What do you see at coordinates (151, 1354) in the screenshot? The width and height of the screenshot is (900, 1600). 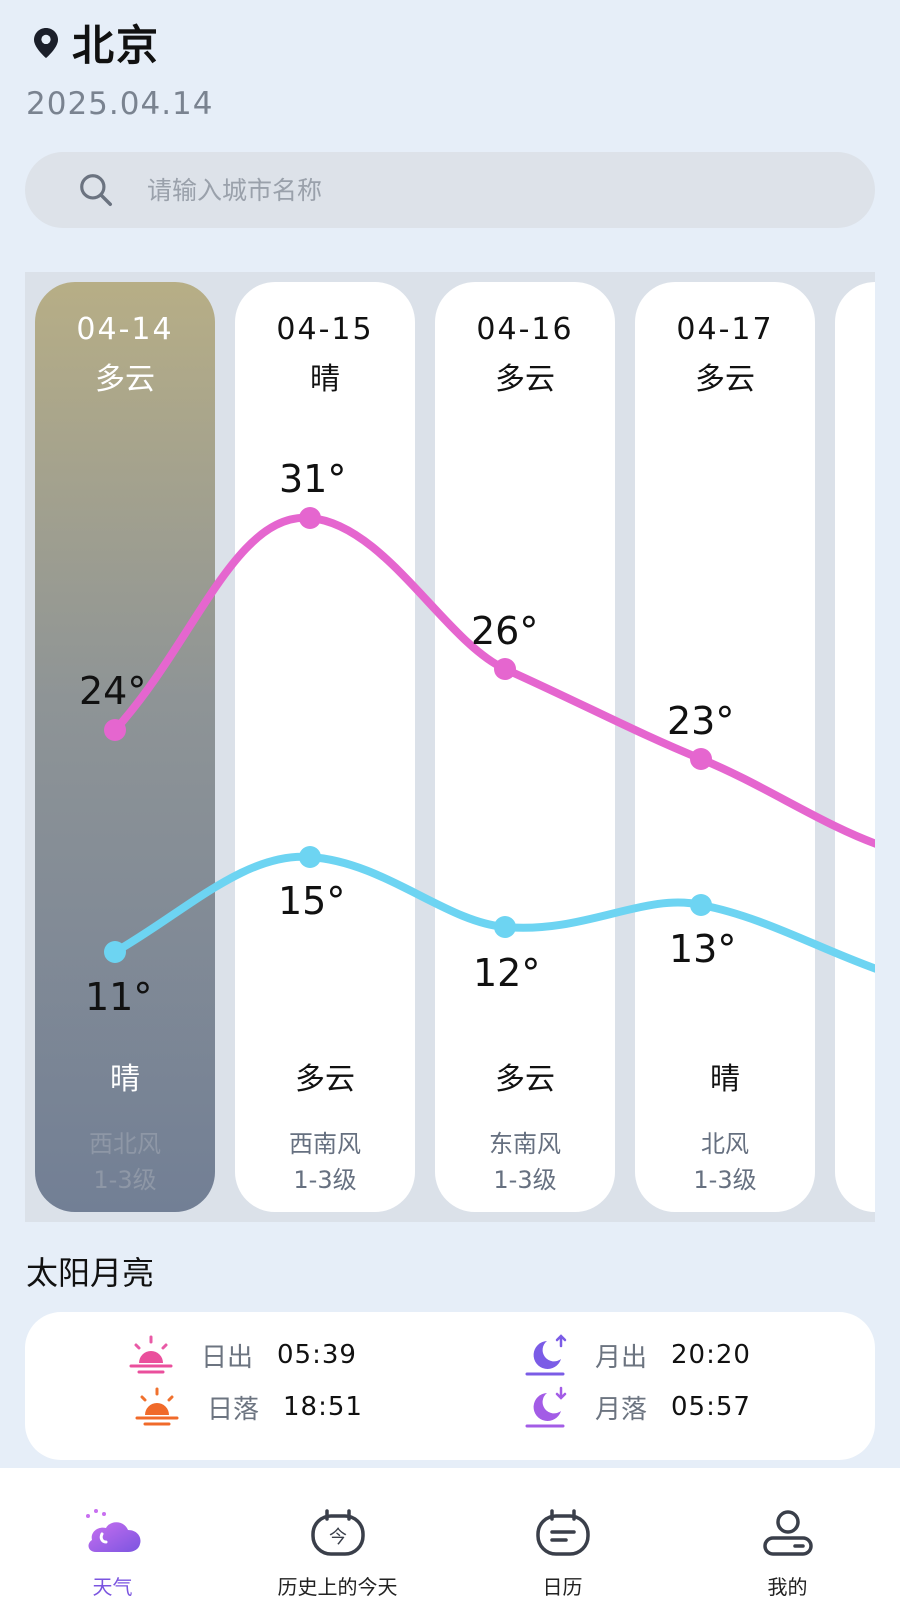 I see `sunrise-icon` at bounding box center [151, 1354].